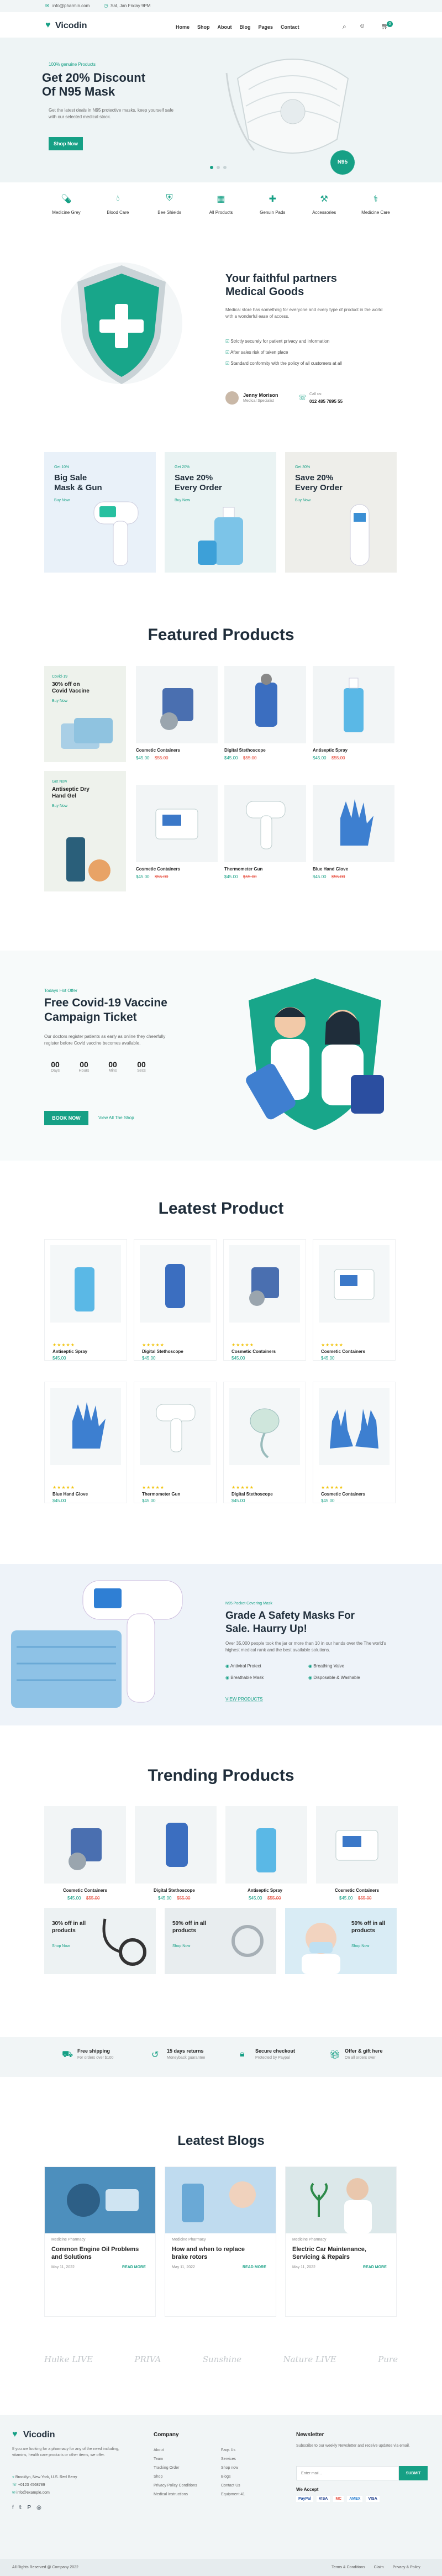 This screenshot has width=442, height=2576. I want to click on promo-link: Buy Now, so click(303, 500).